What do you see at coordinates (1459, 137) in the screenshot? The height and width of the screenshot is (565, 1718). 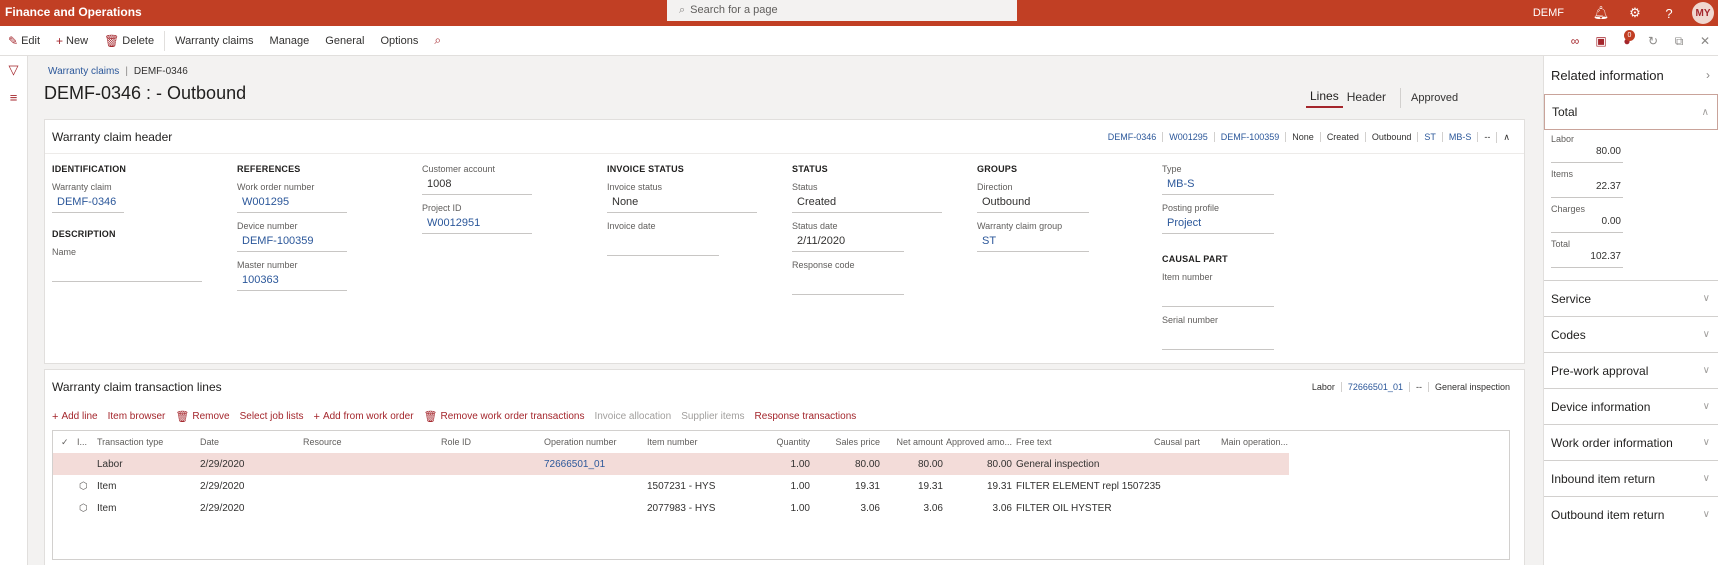 I see `summary-value: MB-S` at bounding box center [1459, 137].